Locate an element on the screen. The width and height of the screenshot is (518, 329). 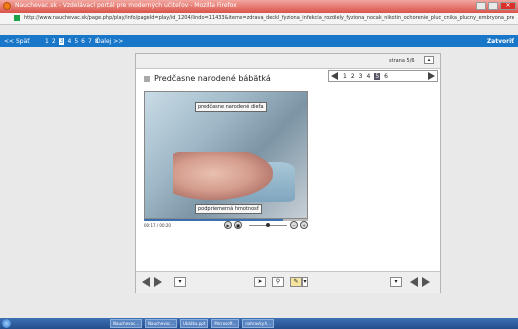
photo-baby is located at coordinates (223, 176).